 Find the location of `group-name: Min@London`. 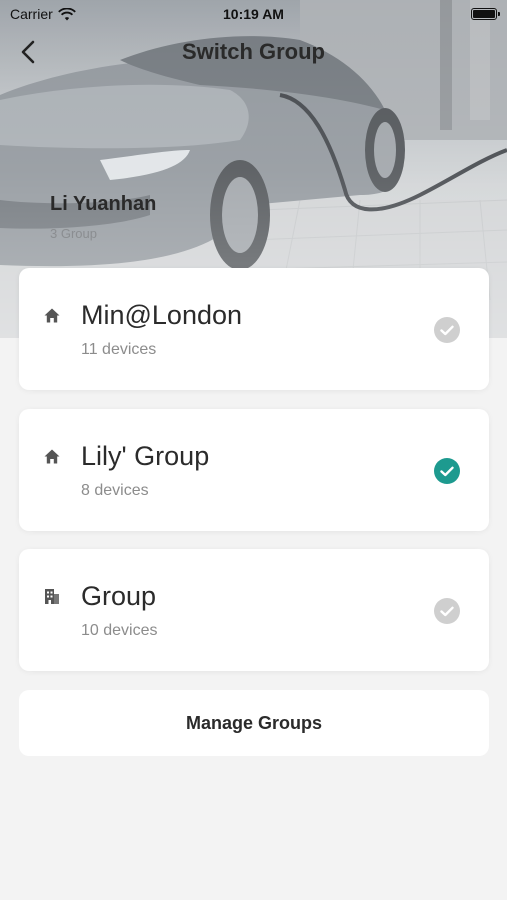

group-name: Min@London is located at coordinates (162, 315).